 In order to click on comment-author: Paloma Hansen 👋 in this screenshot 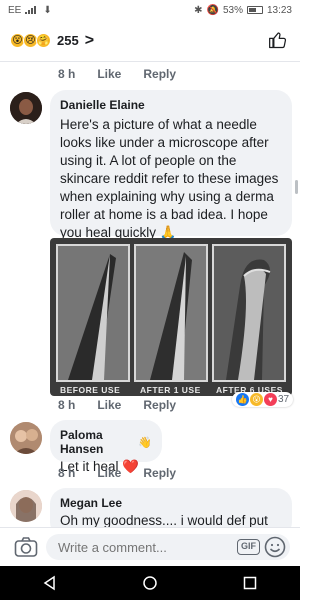, I will do `click(106, 442)`.